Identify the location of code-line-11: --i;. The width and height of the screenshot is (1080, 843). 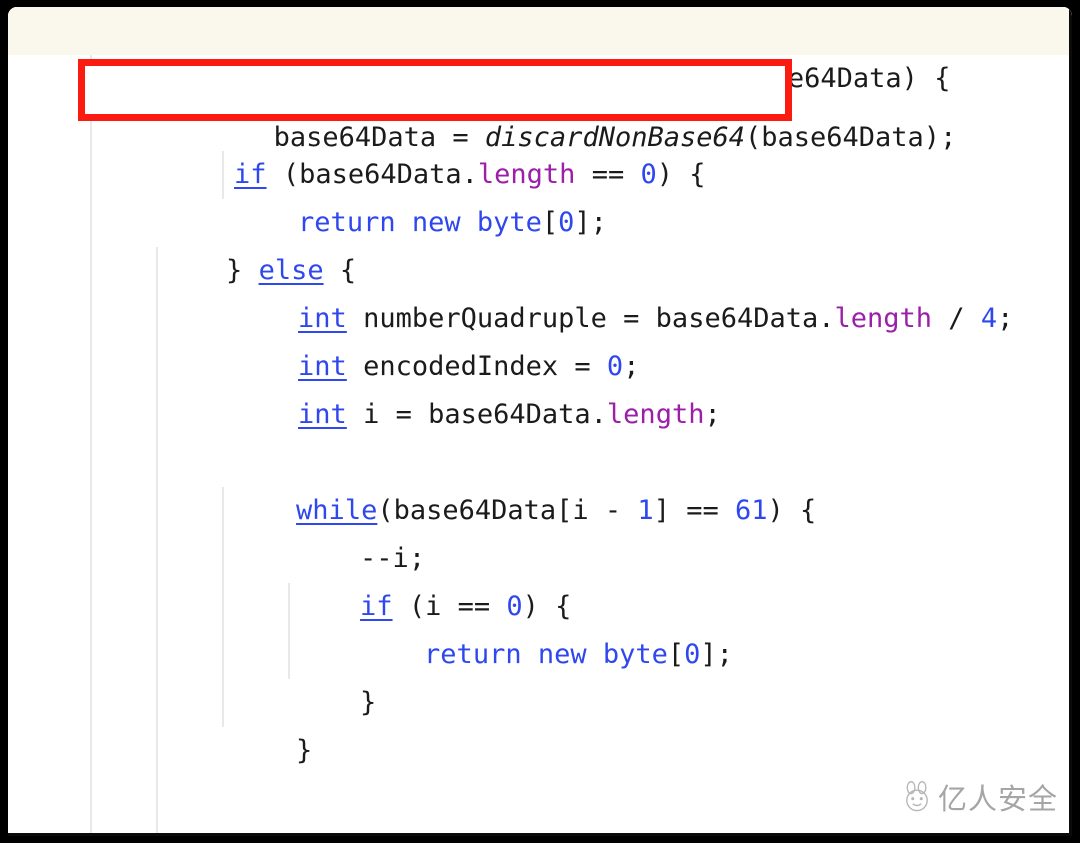
(540, 530).